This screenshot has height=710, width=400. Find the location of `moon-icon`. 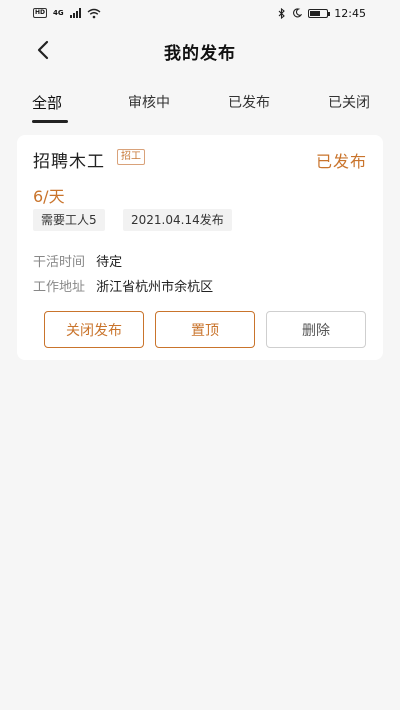

moon-icon is located at coordinates (298, 13).